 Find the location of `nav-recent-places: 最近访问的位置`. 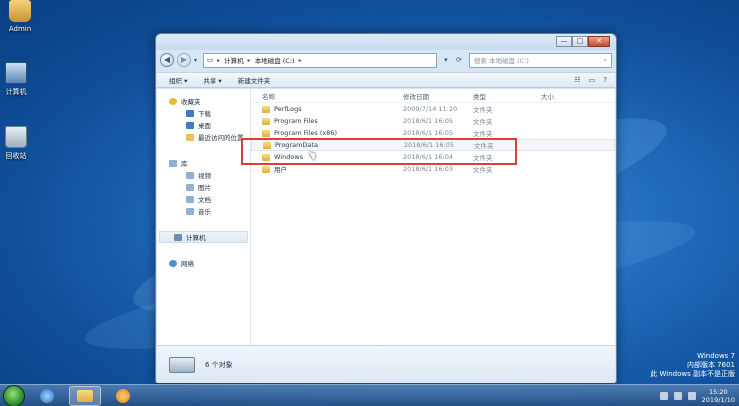

nav-recent-places: 最近访问的位置 is located at coordinates (203, 137).